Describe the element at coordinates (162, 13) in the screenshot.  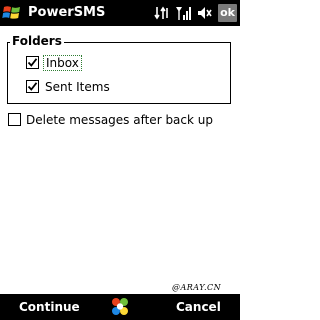
I see `connectivity-icon` at that location.